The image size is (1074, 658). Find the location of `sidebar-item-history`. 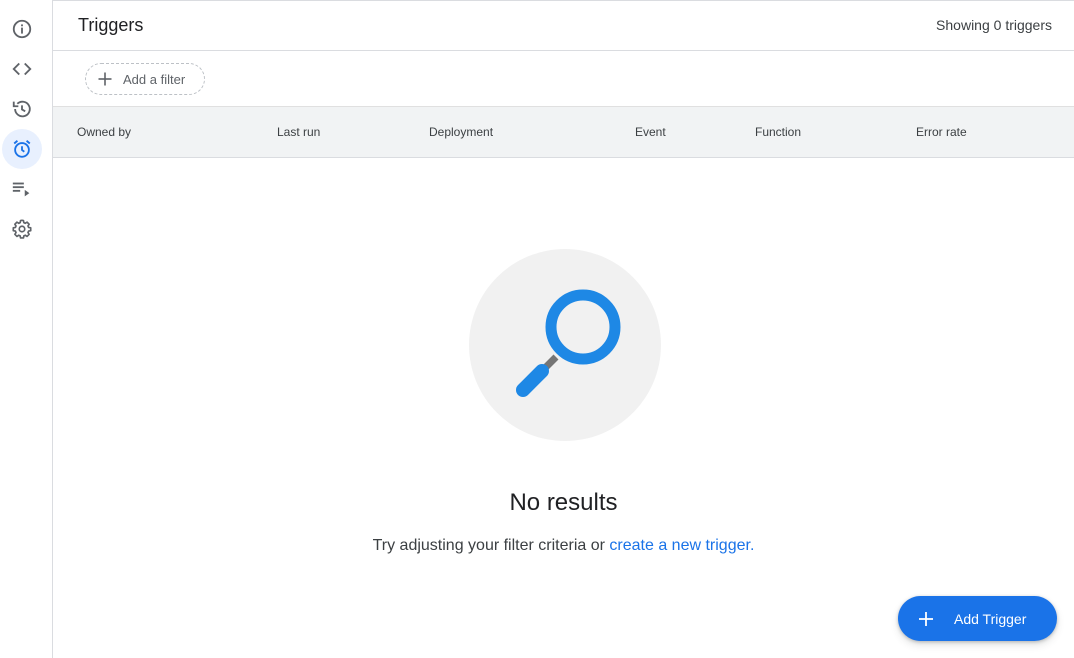

sidebar-item-history is located at coordinates (22, 109).